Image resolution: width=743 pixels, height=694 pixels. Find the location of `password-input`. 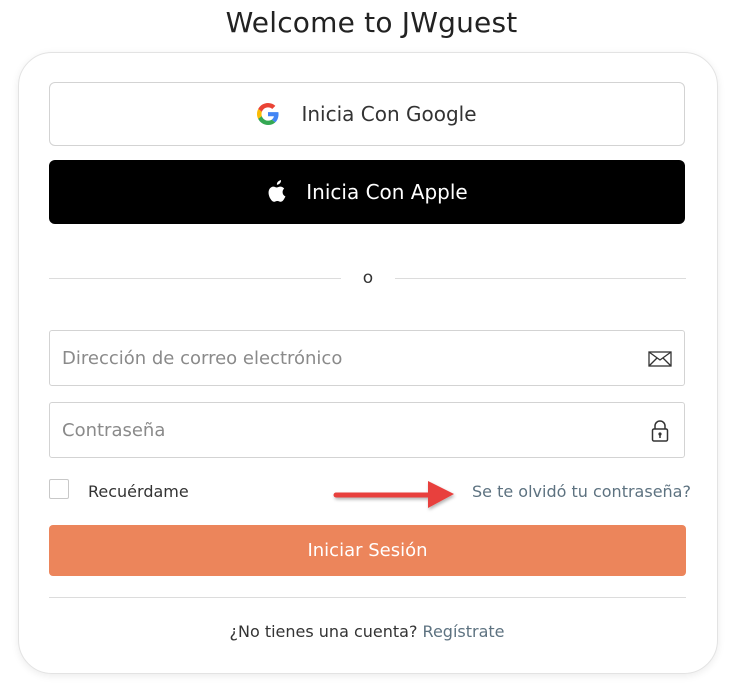

password-input is located at coordinates (347, 430).